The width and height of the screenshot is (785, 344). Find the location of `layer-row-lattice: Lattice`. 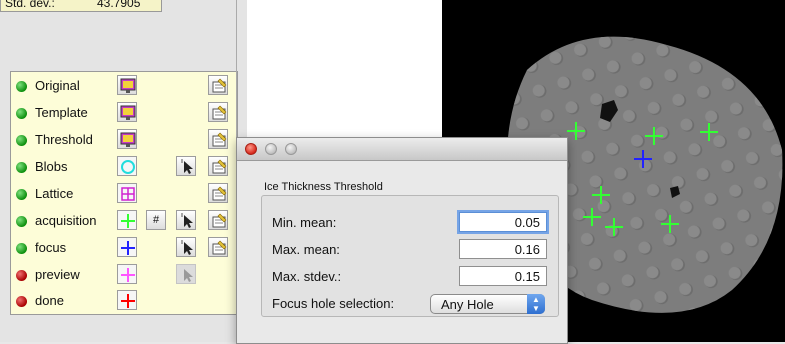

layer-row-lattice: Lattice is located at coordinates (124, 194).